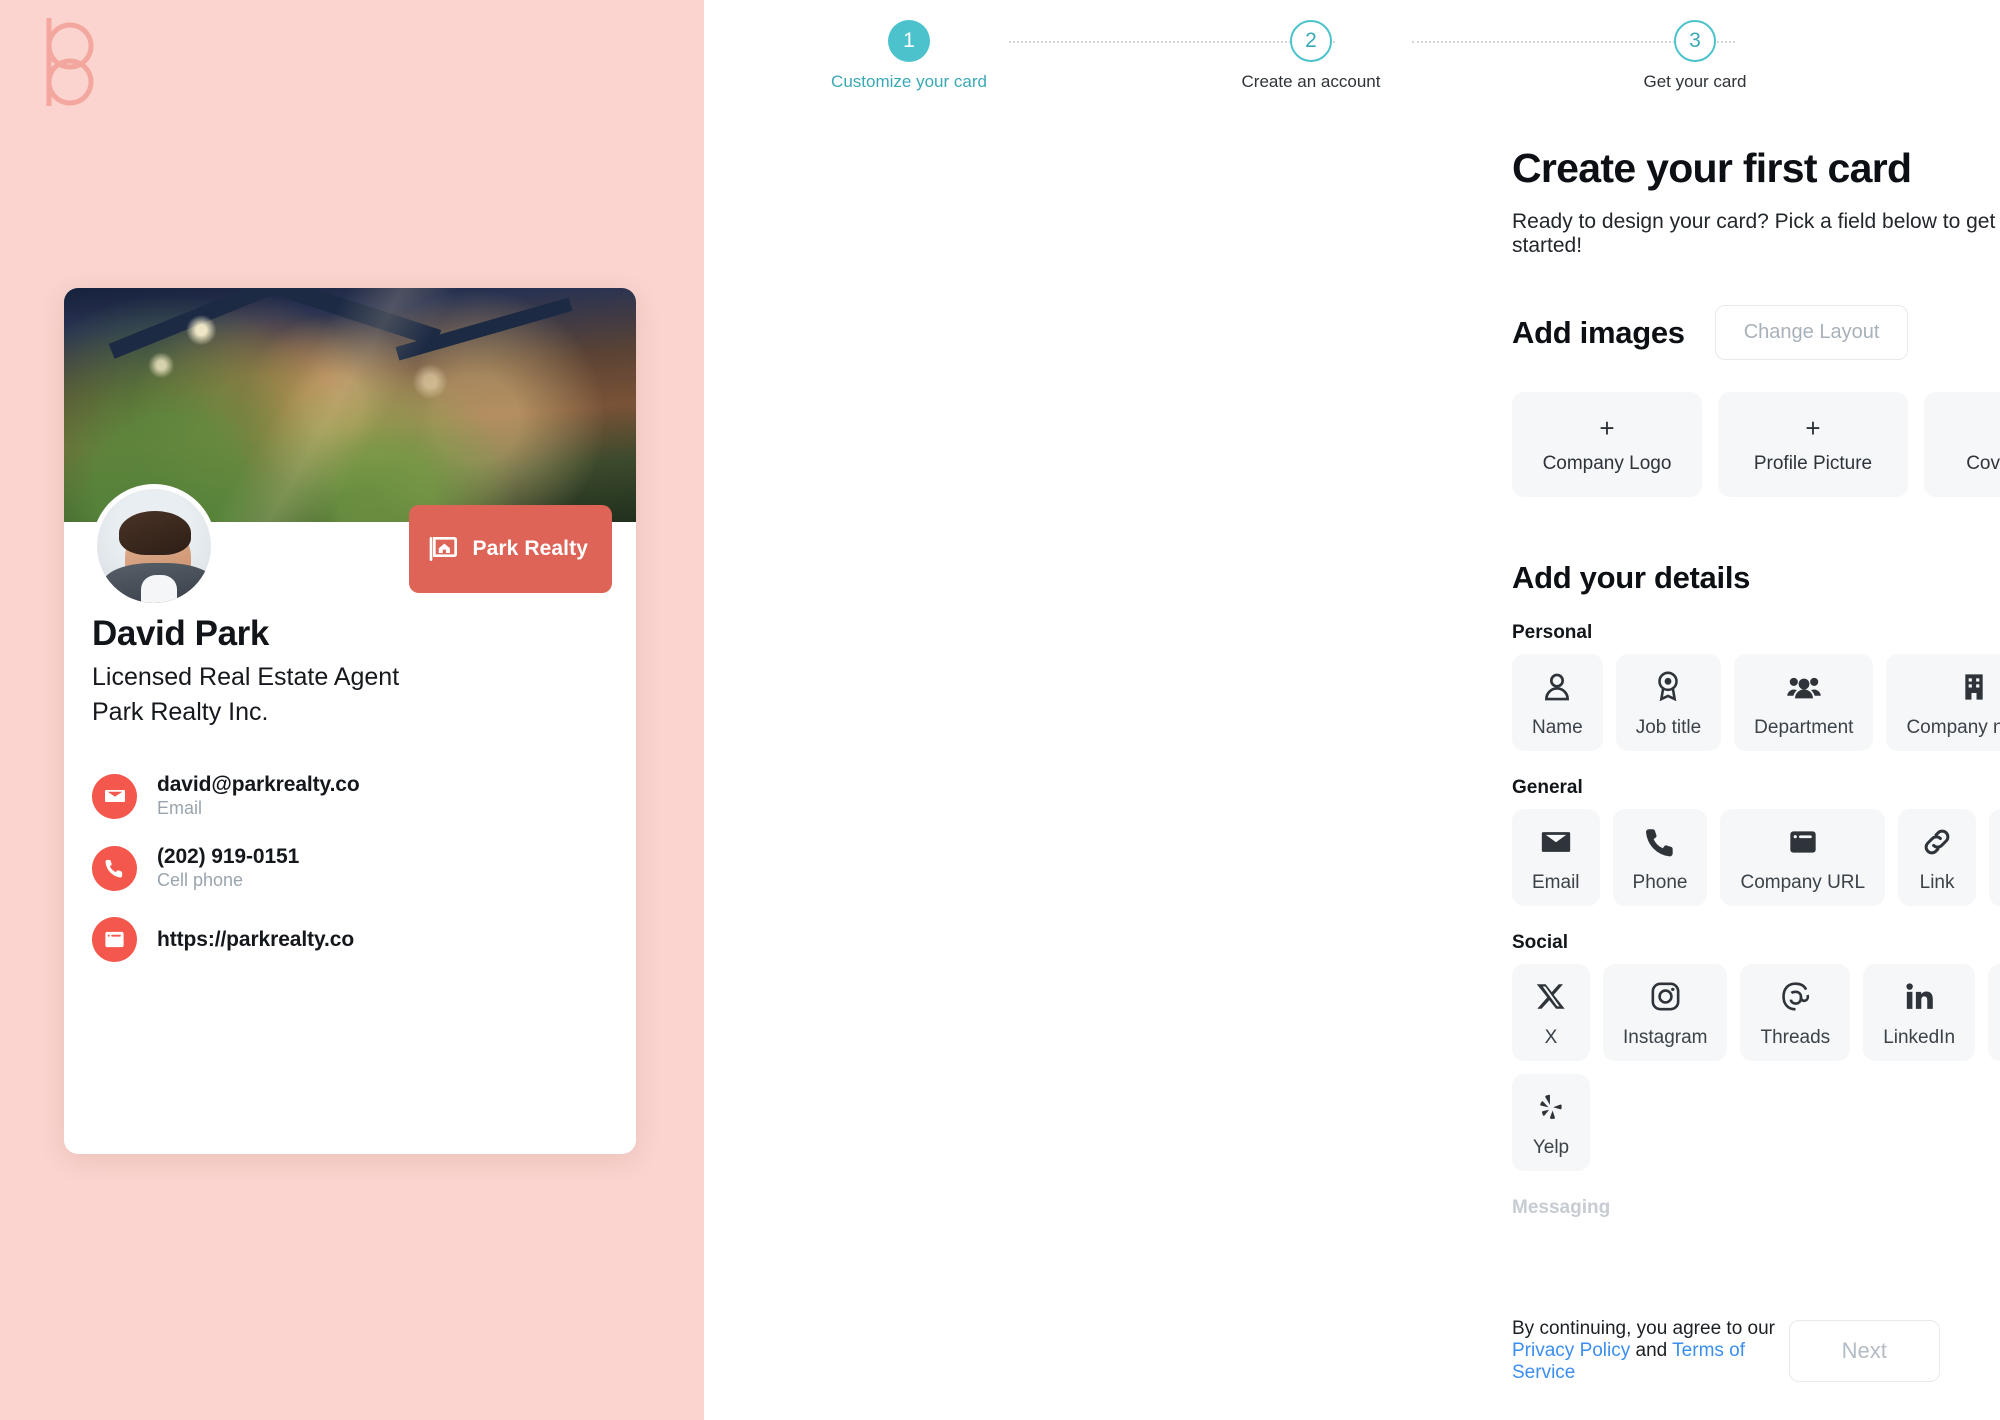 The width and height of the screenshot is (2000, 1420). What do you see at coordinates (1994, 857) in the screenshot?
I see `field-chip-address: Address` at bounding box center [1994, 857].